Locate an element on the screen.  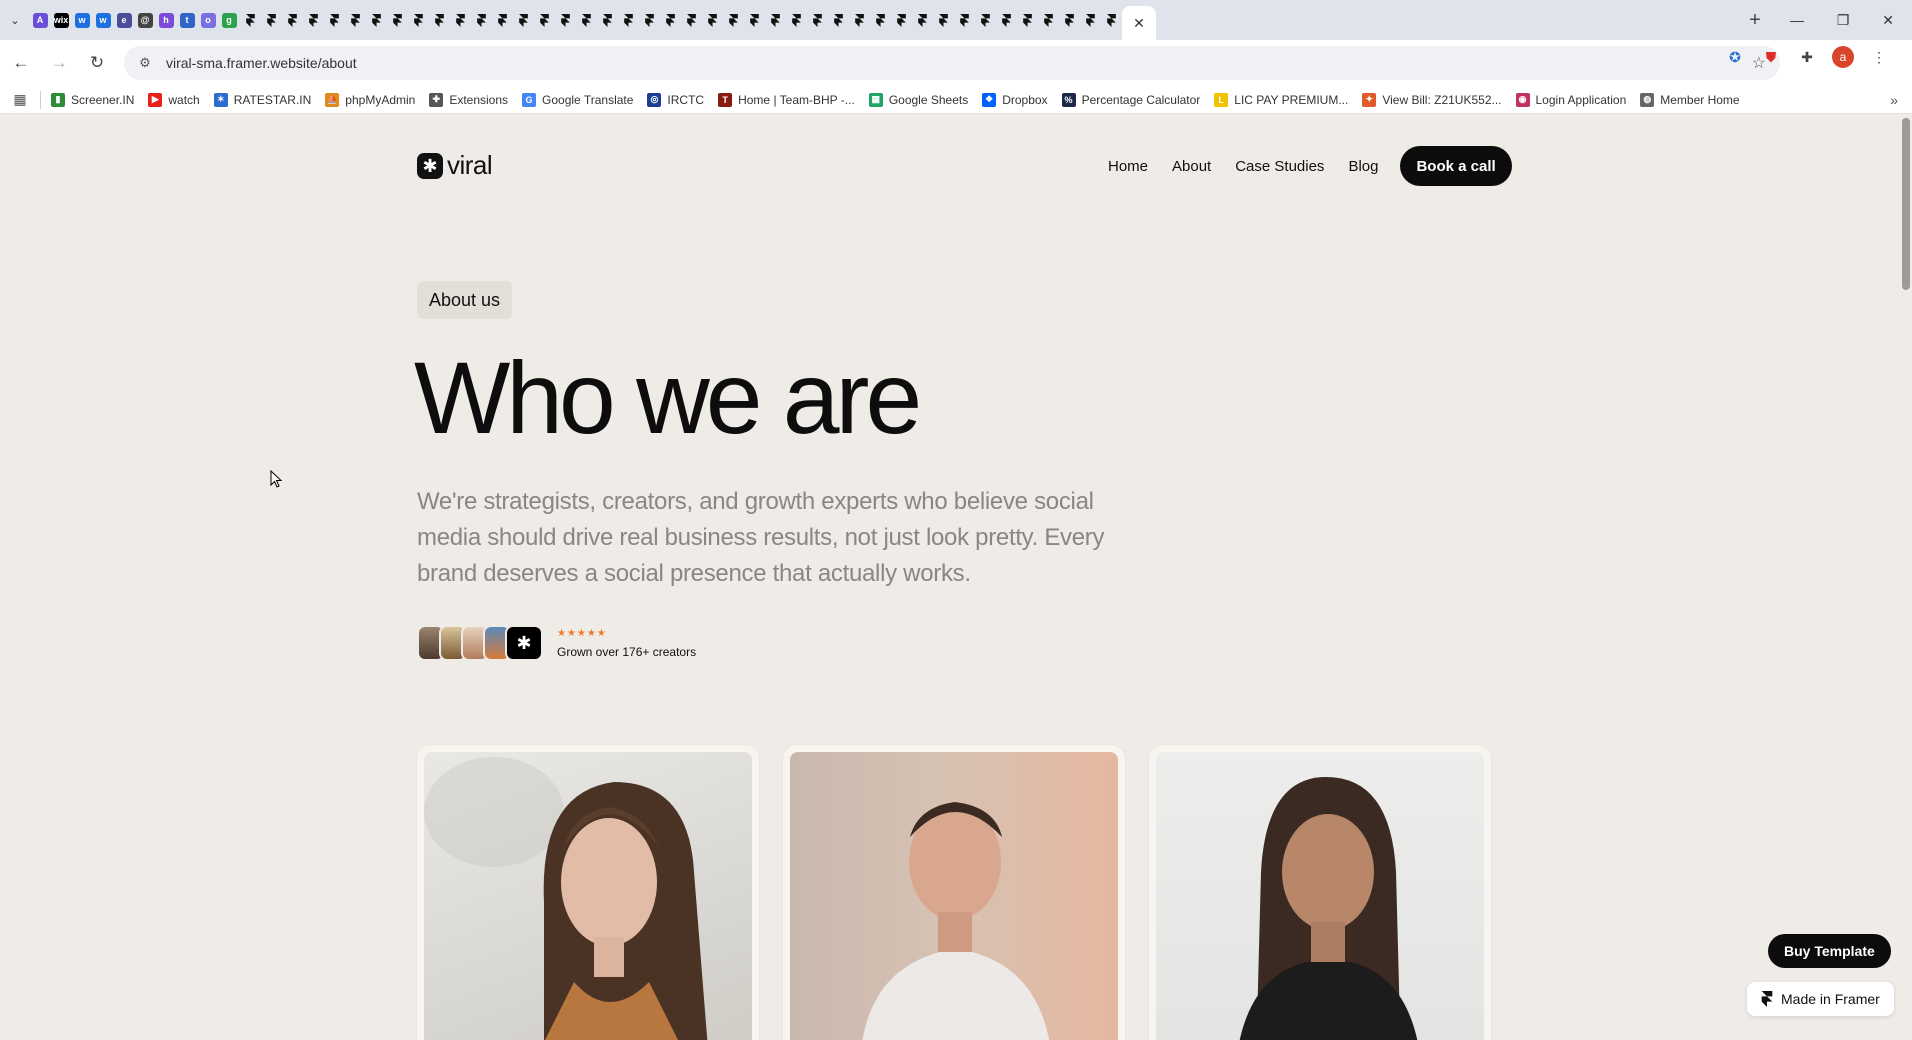
bookmark-item: ◍ Member Home is located at coordinates (1690, 99).